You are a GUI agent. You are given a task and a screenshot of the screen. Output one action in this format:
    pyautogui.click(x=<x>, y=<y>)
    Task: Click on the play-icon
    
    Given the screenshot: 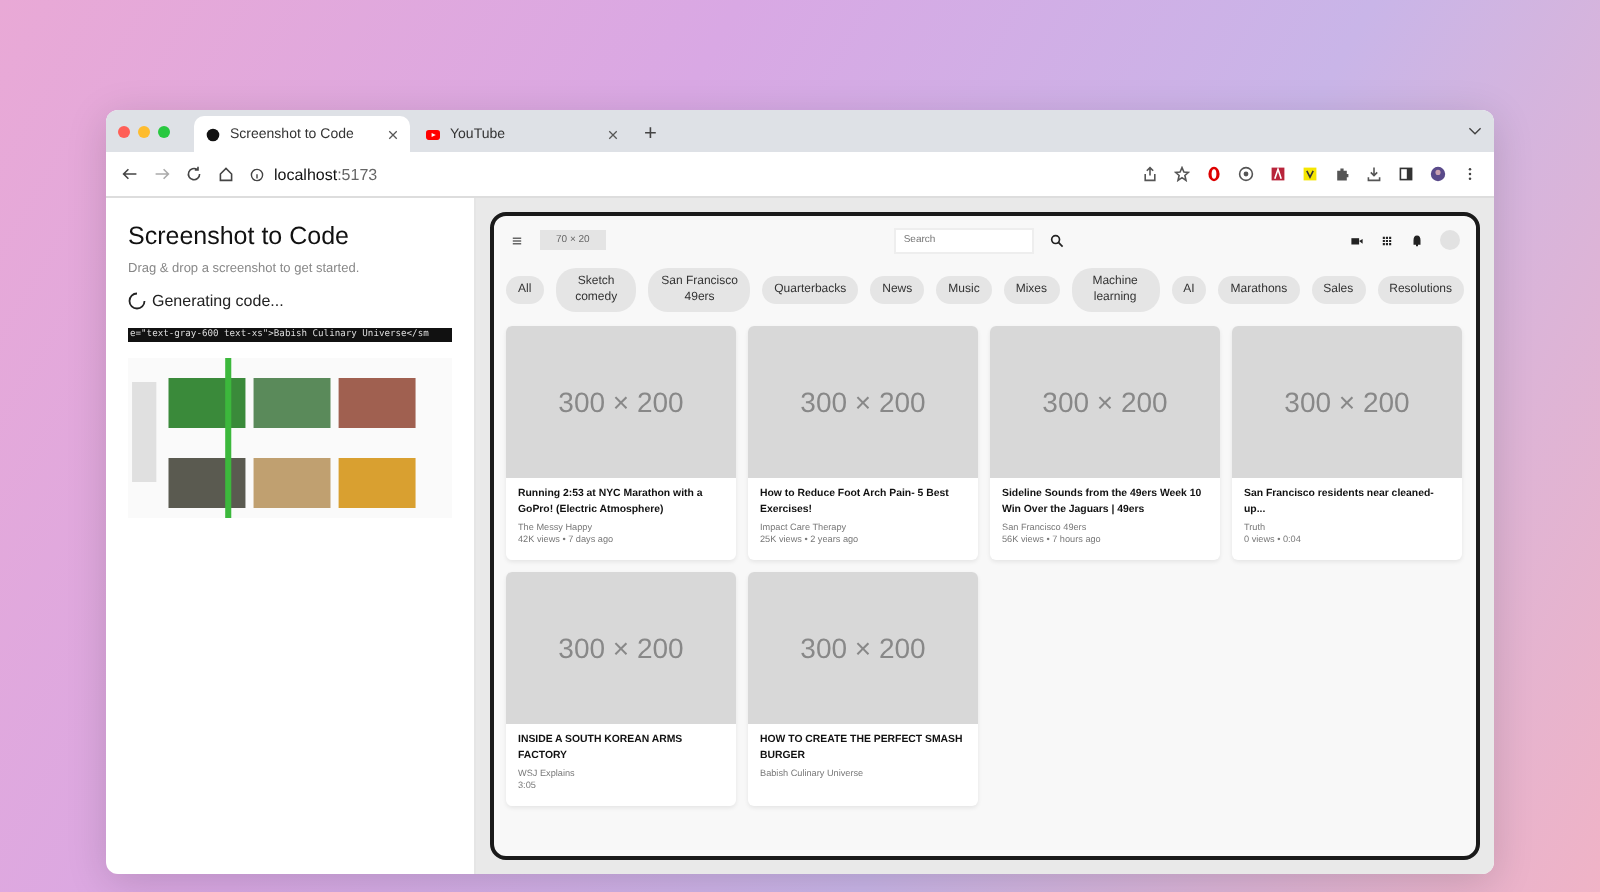 What is the action you would take?
    pyautogui.click(x=433, y=134)
    